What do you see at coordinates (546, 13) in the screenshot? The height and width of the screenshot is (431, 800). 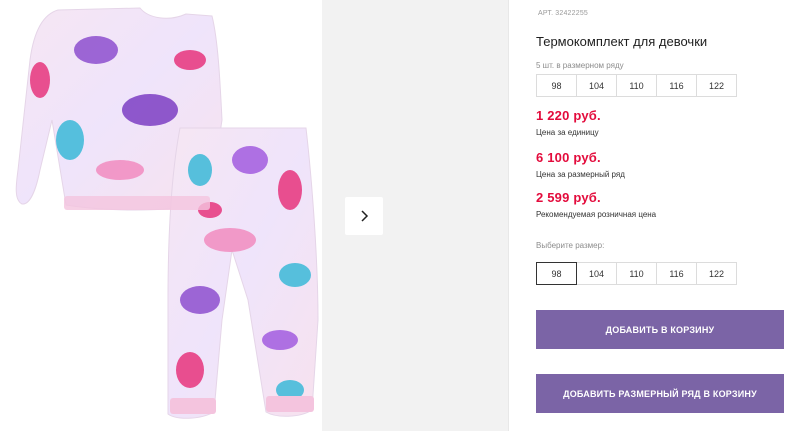 I see `article-label: АРТ.` at bounding box center [546, 13].